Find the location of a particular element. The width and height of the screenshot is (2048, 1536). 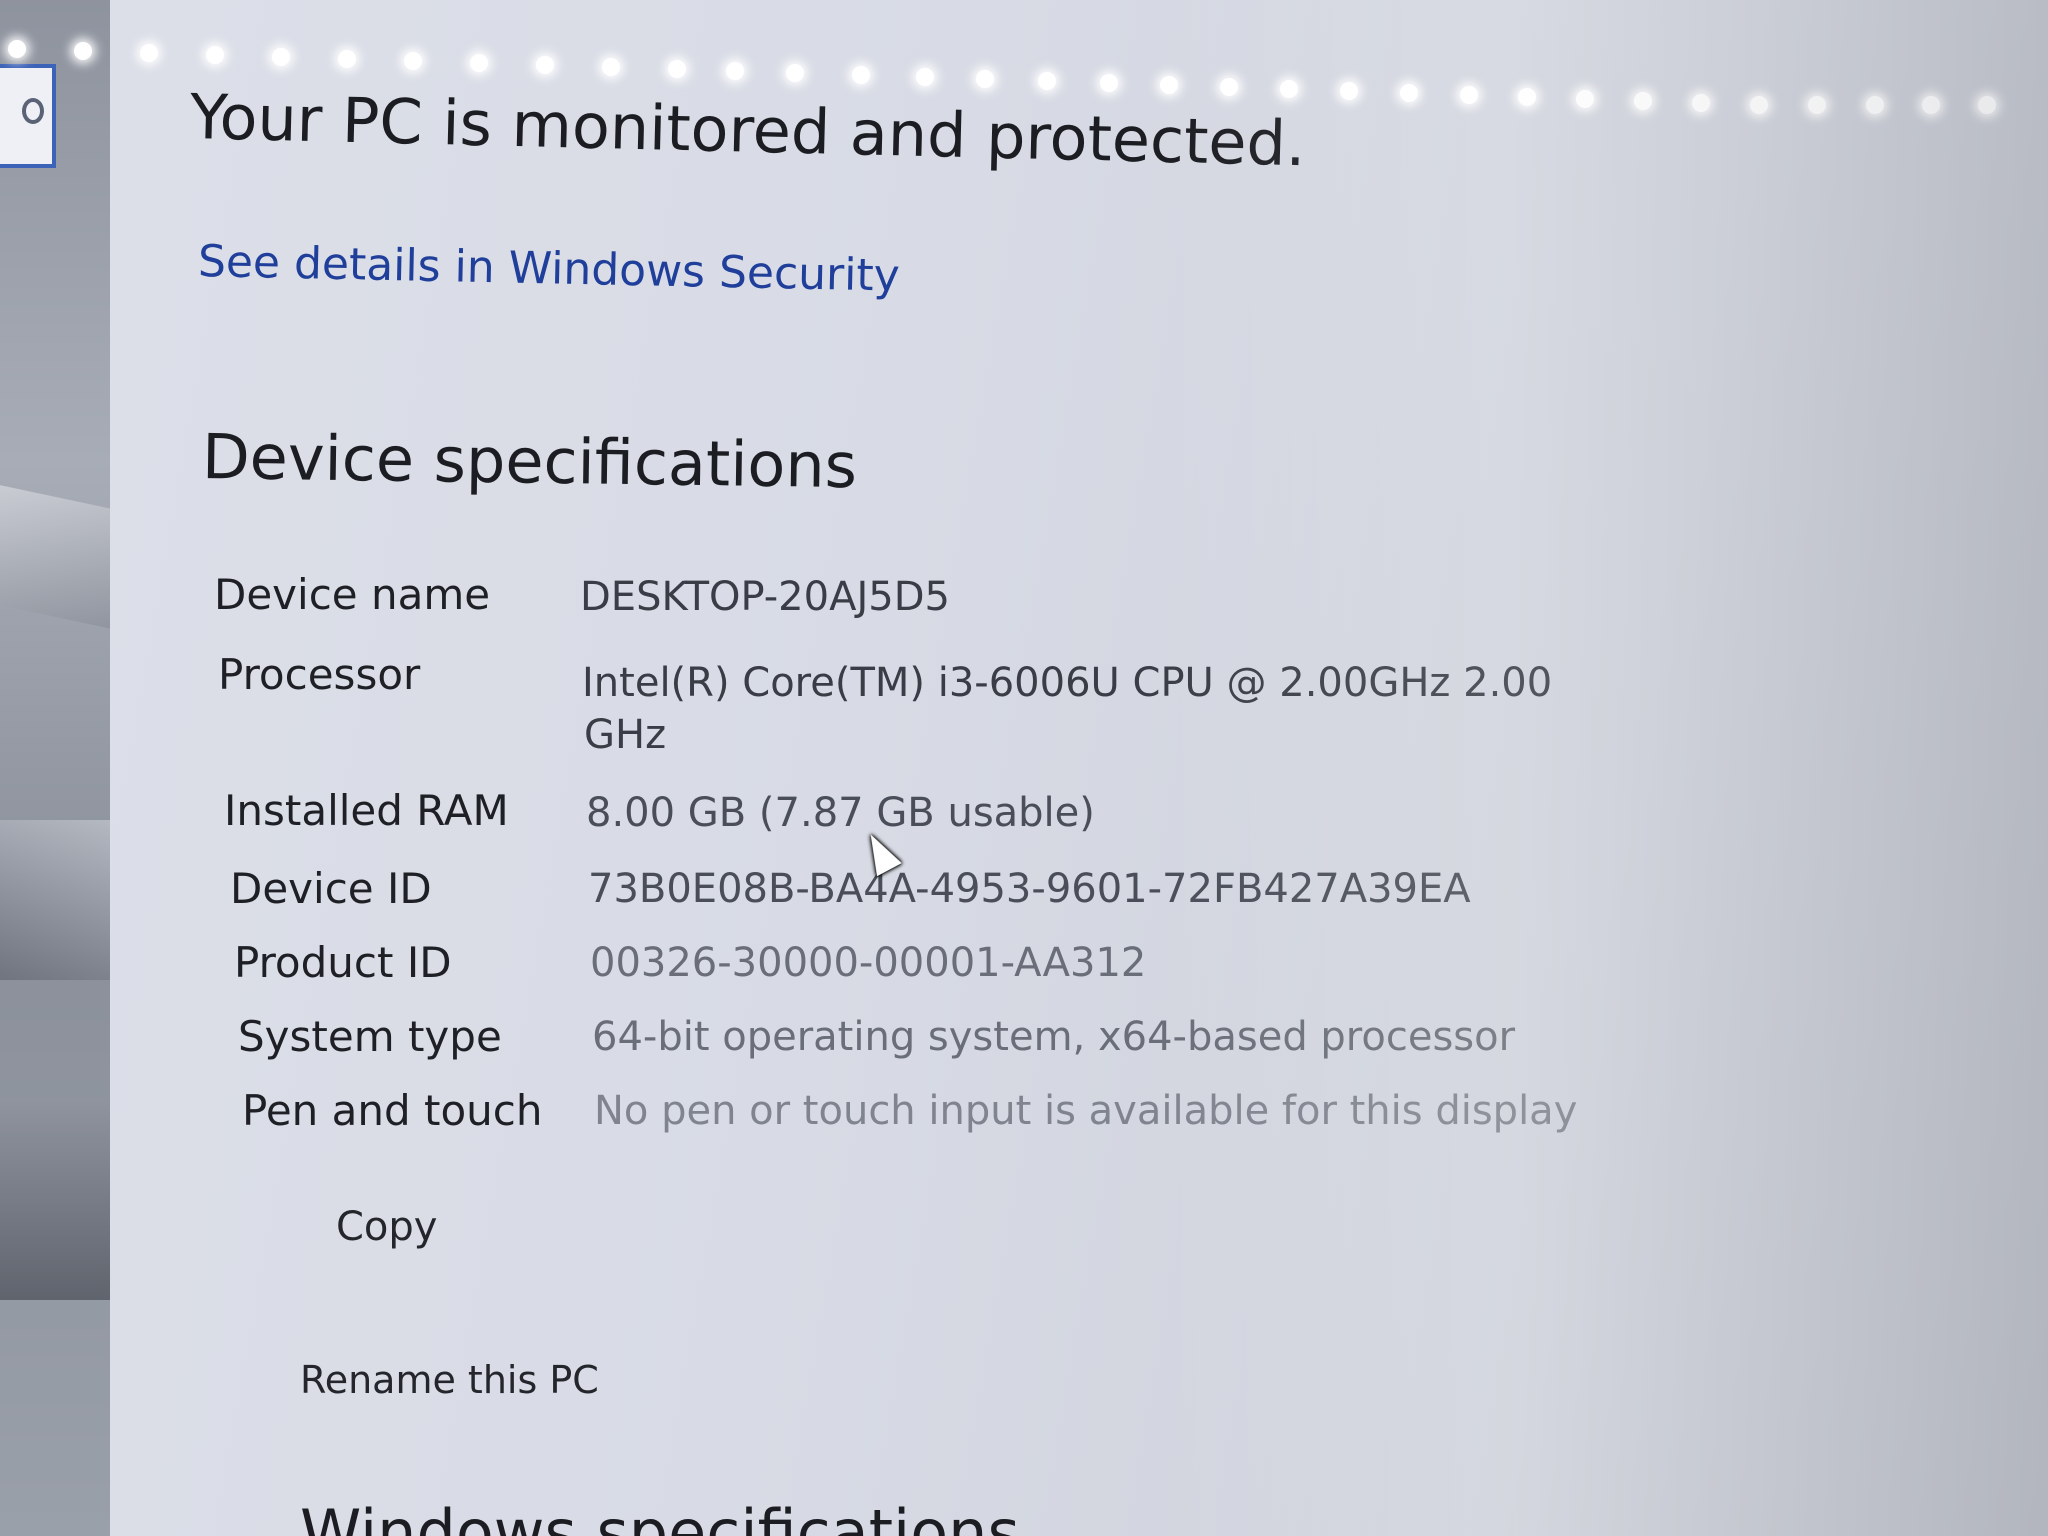

background-shape is located at coordinates (60, 1200).